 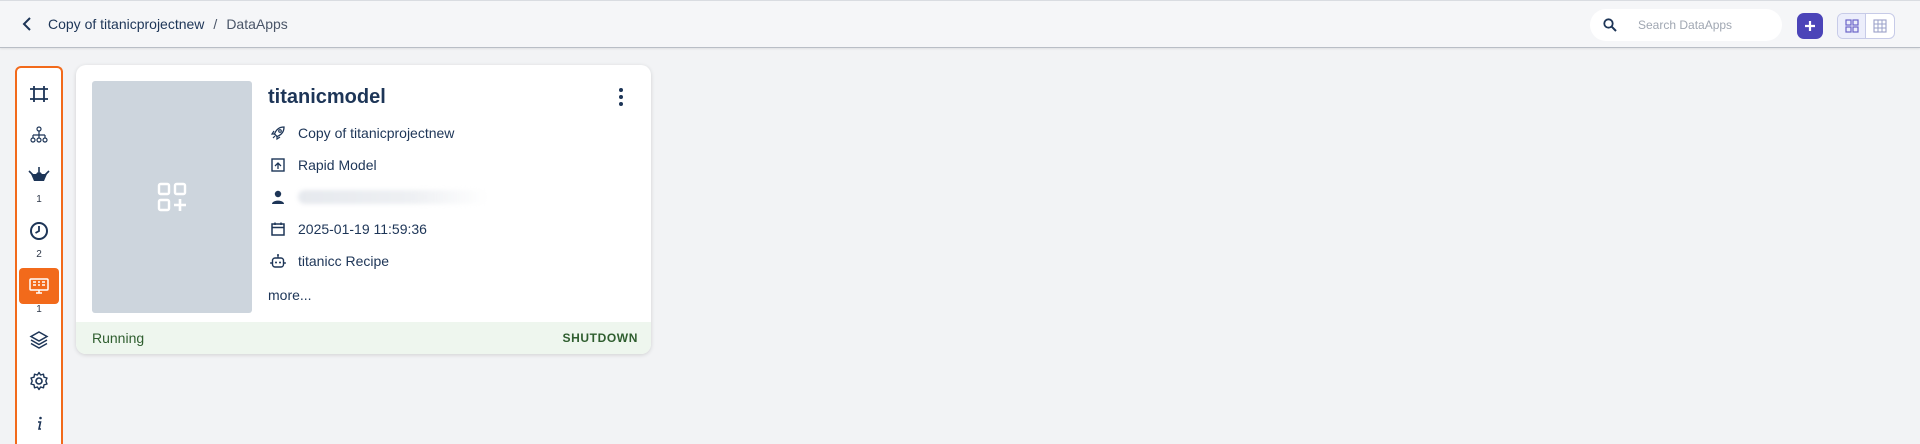 I want to click on gear-icon, so click(x=39, y=381).